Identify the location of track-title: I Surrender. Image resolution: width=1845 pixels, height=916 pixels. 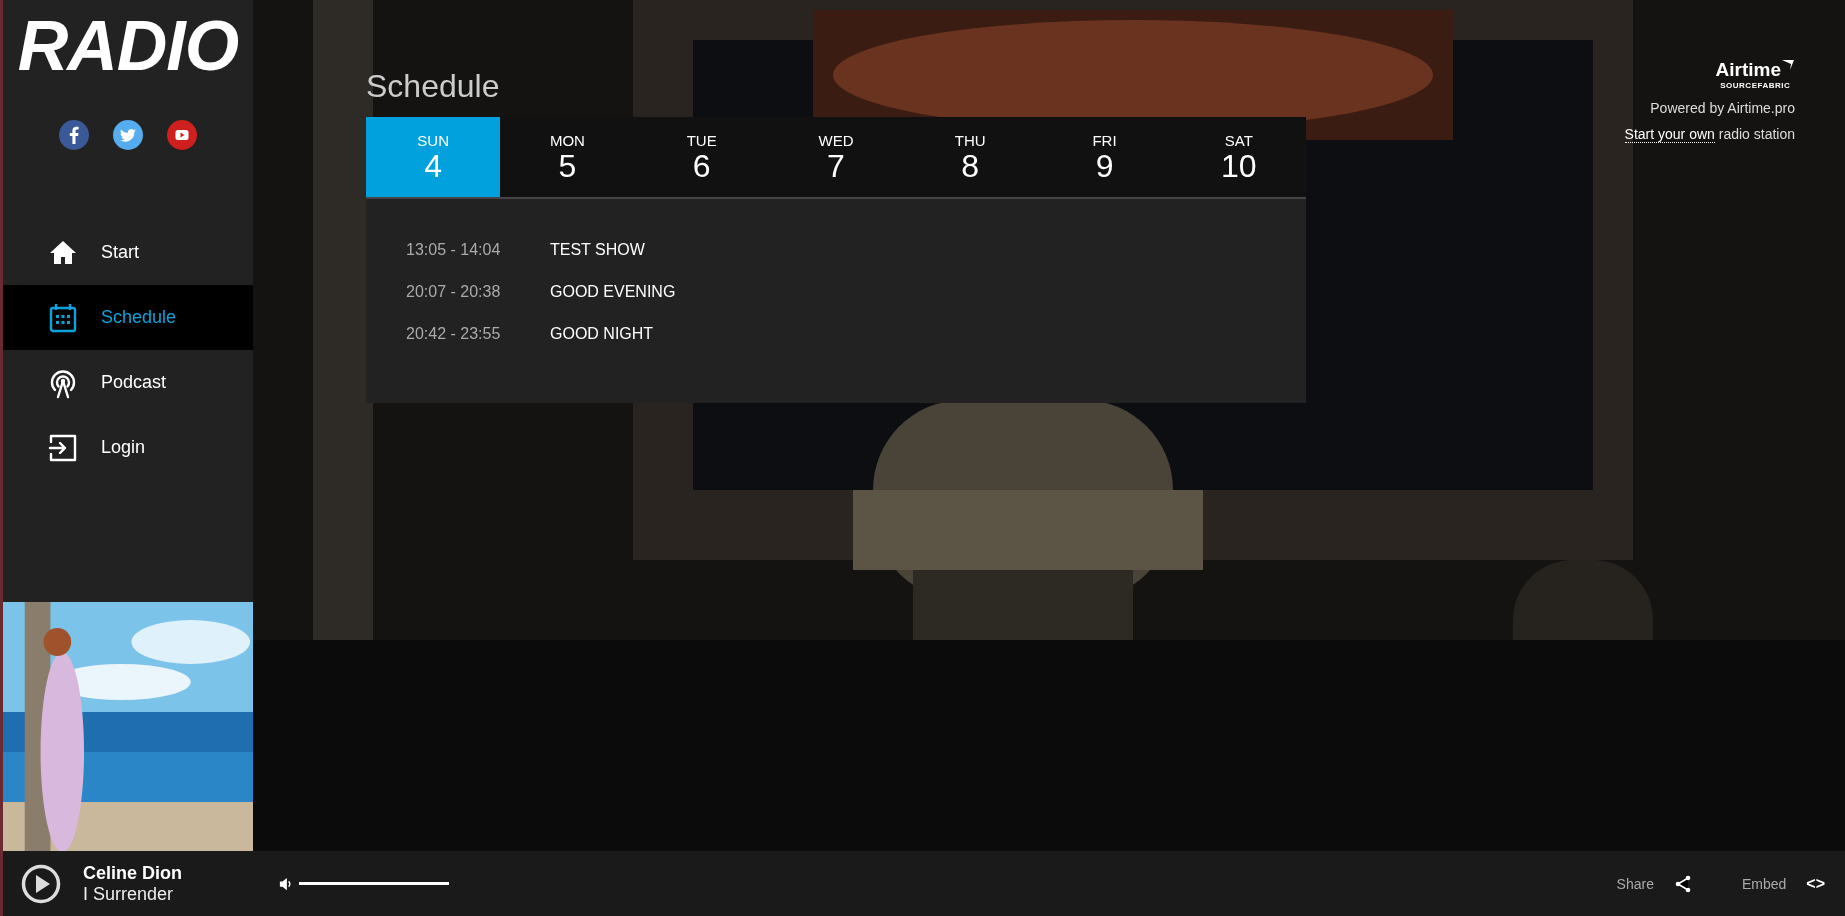
(129, 894).